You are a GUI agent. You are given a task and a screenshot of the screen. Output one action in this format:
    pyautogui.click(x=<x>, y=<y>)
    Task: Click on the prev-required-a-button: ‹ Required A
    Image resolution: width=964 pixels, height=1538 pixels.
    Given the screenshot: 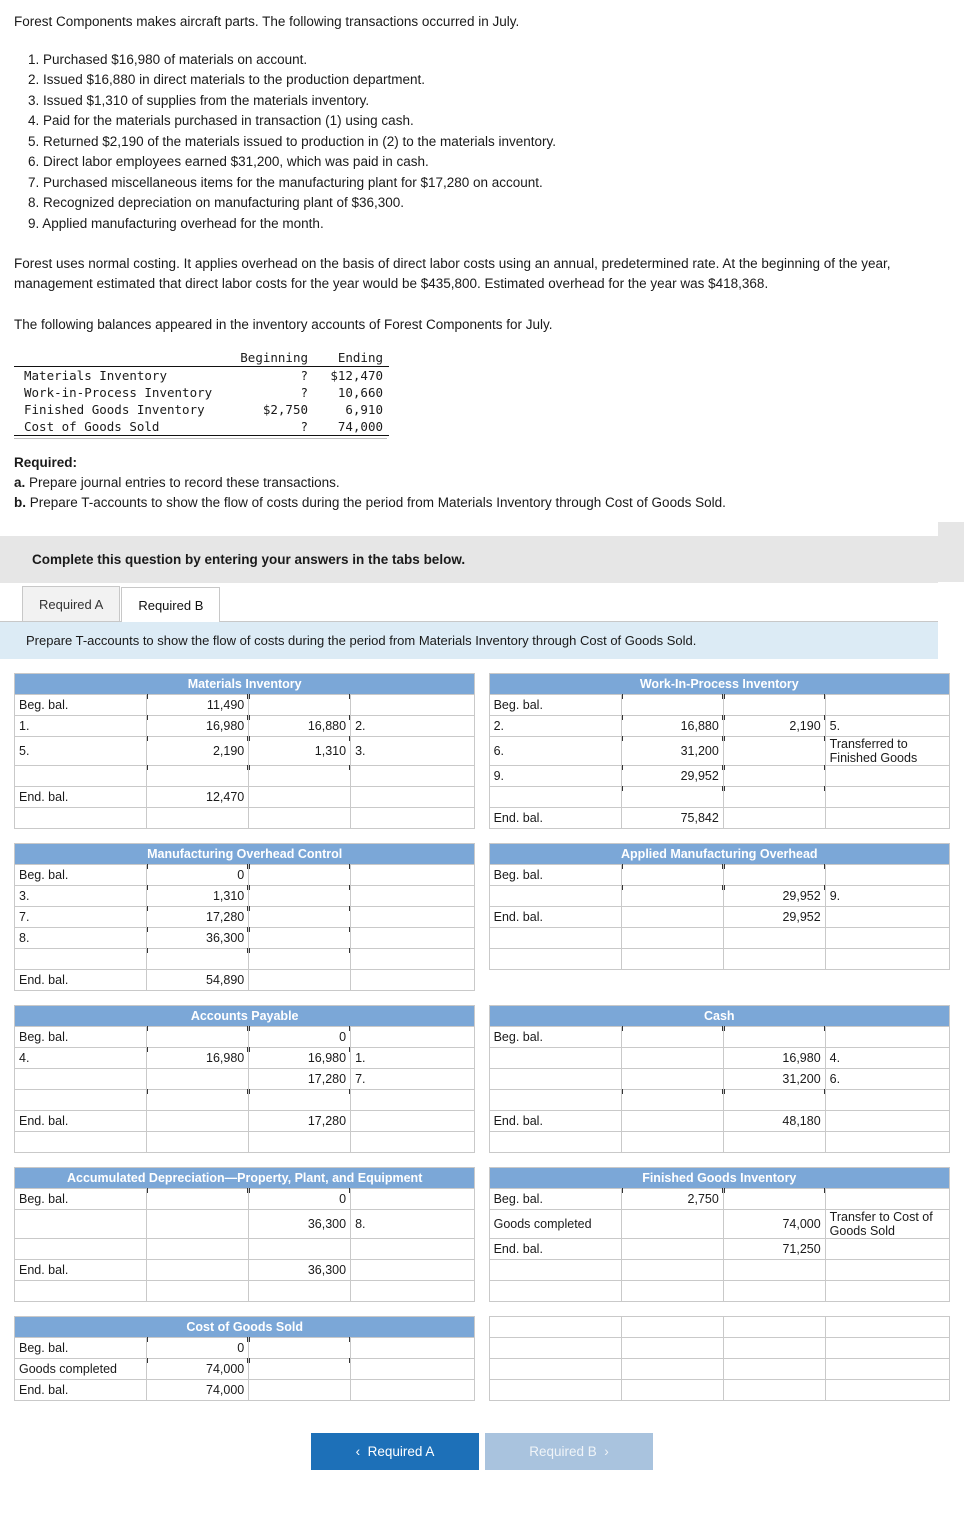 What is the action you would take?
    pyautogui.click(x=395, y=1451)
    